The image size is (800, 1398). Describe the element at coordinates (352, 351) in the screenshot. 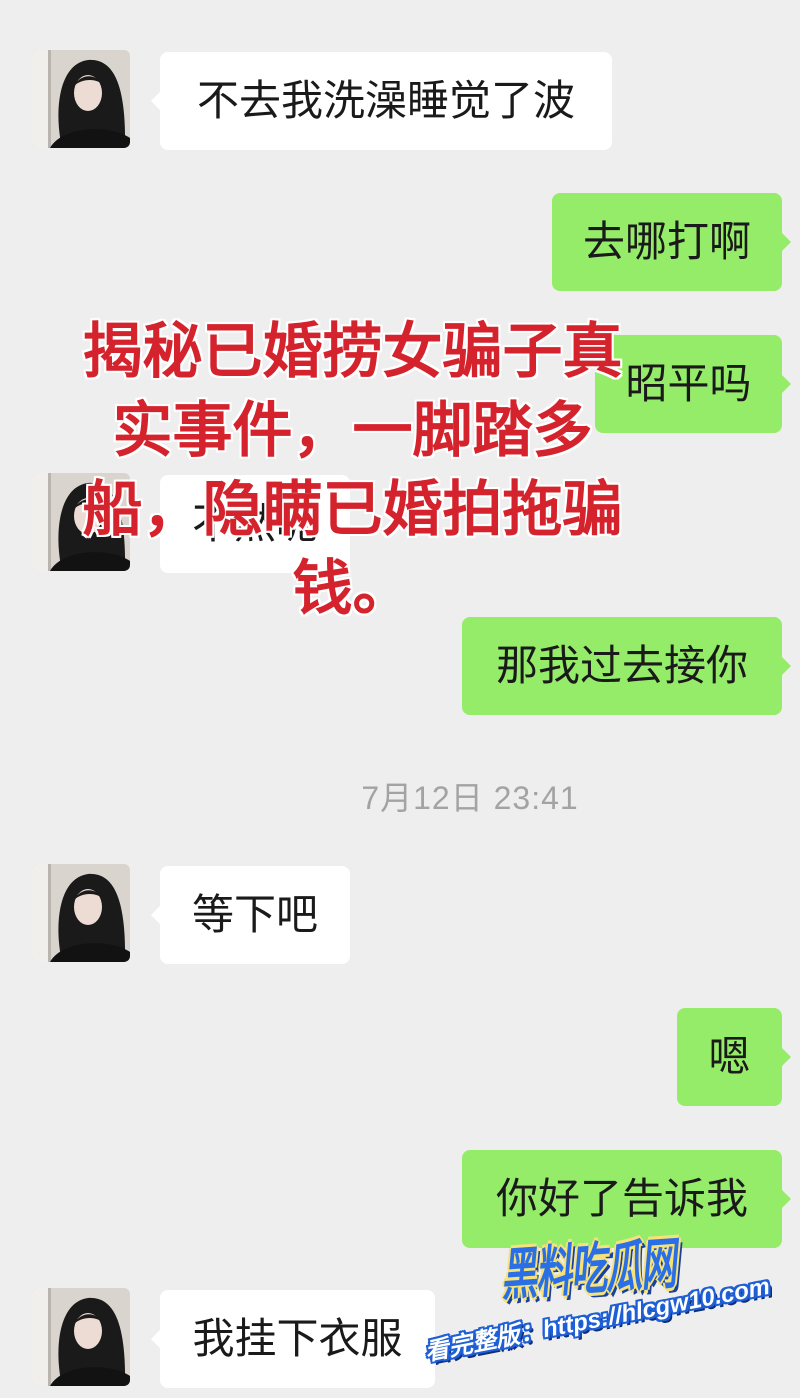

I see `caption-line: 揭秘已婚捞女骗子真` at that location.